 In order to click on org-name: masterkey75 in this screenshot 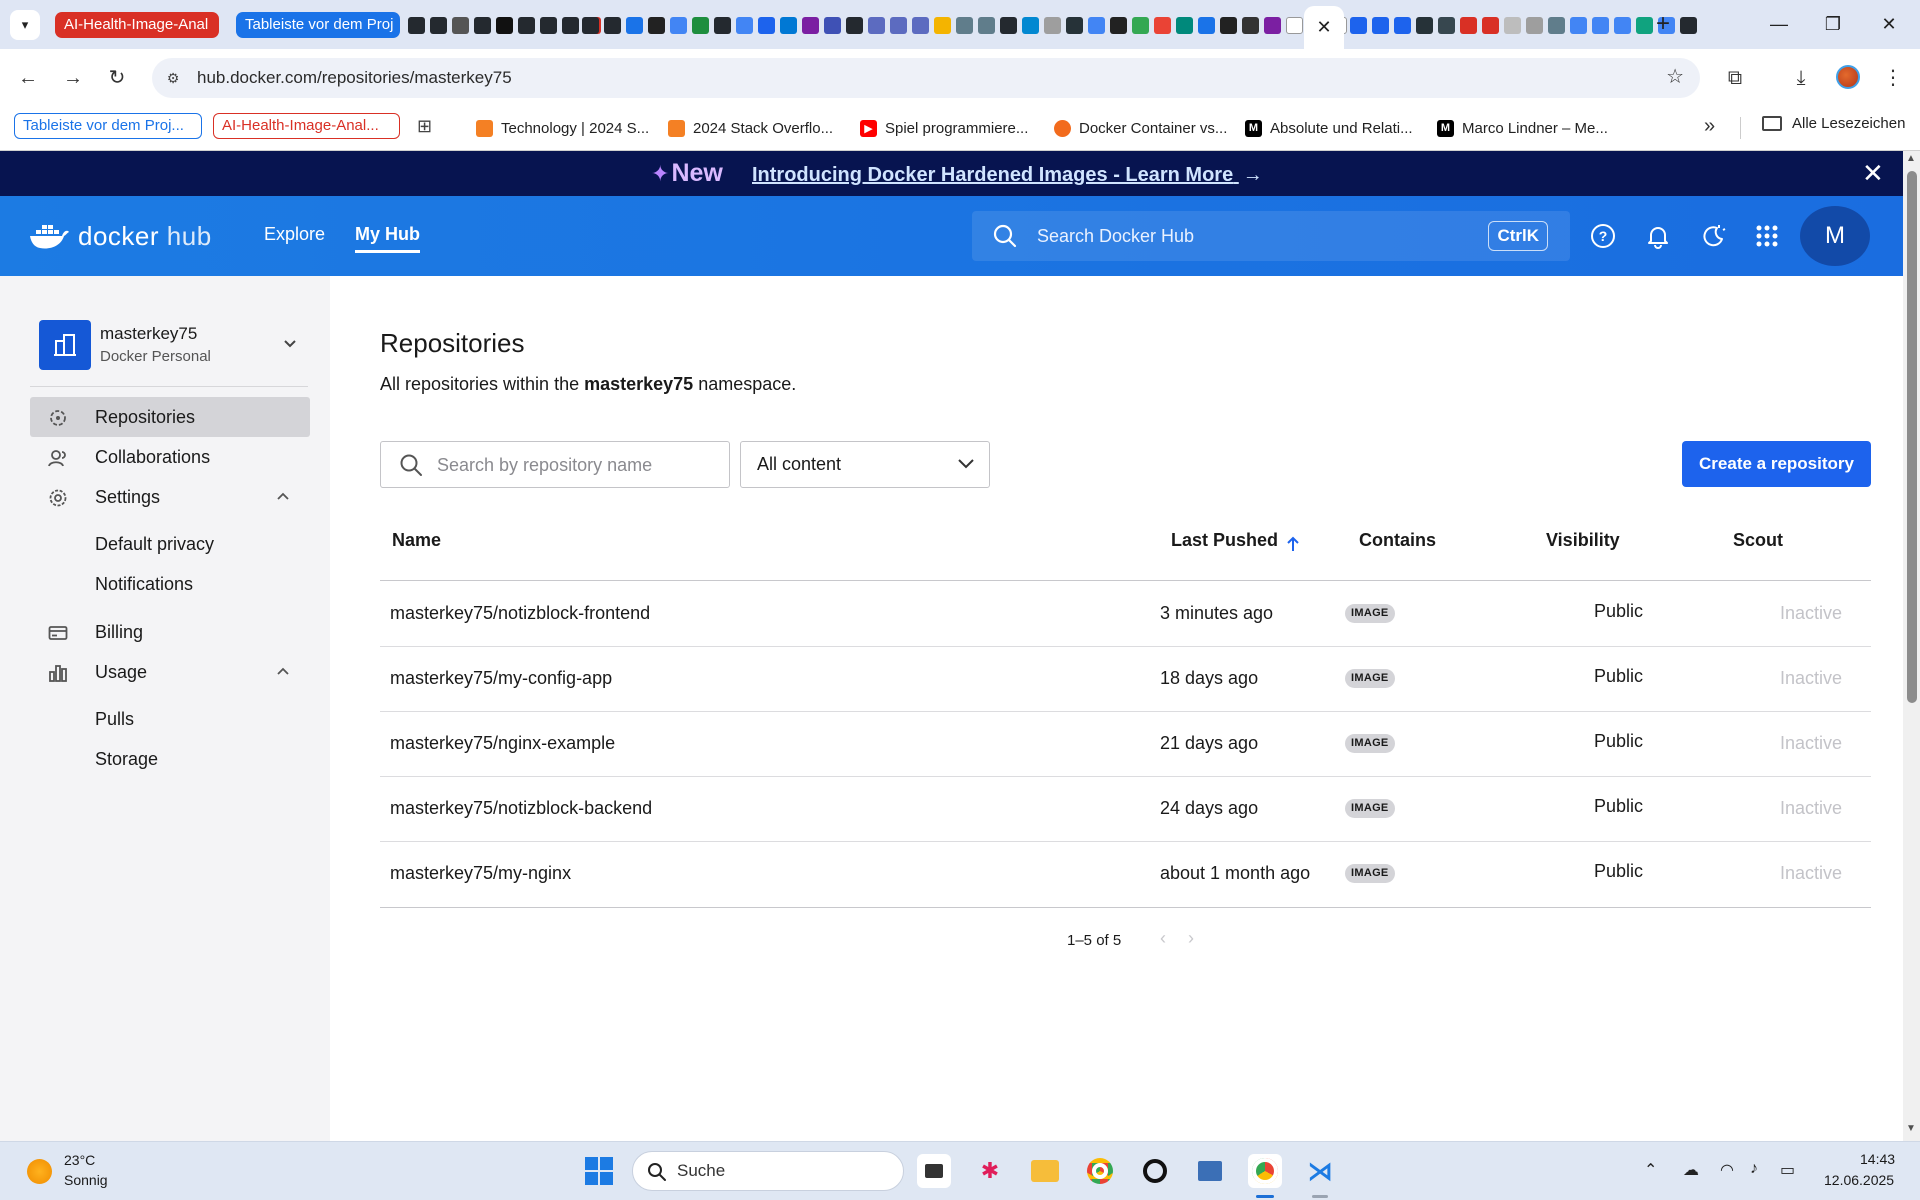, I will do `click(148, 334)`.